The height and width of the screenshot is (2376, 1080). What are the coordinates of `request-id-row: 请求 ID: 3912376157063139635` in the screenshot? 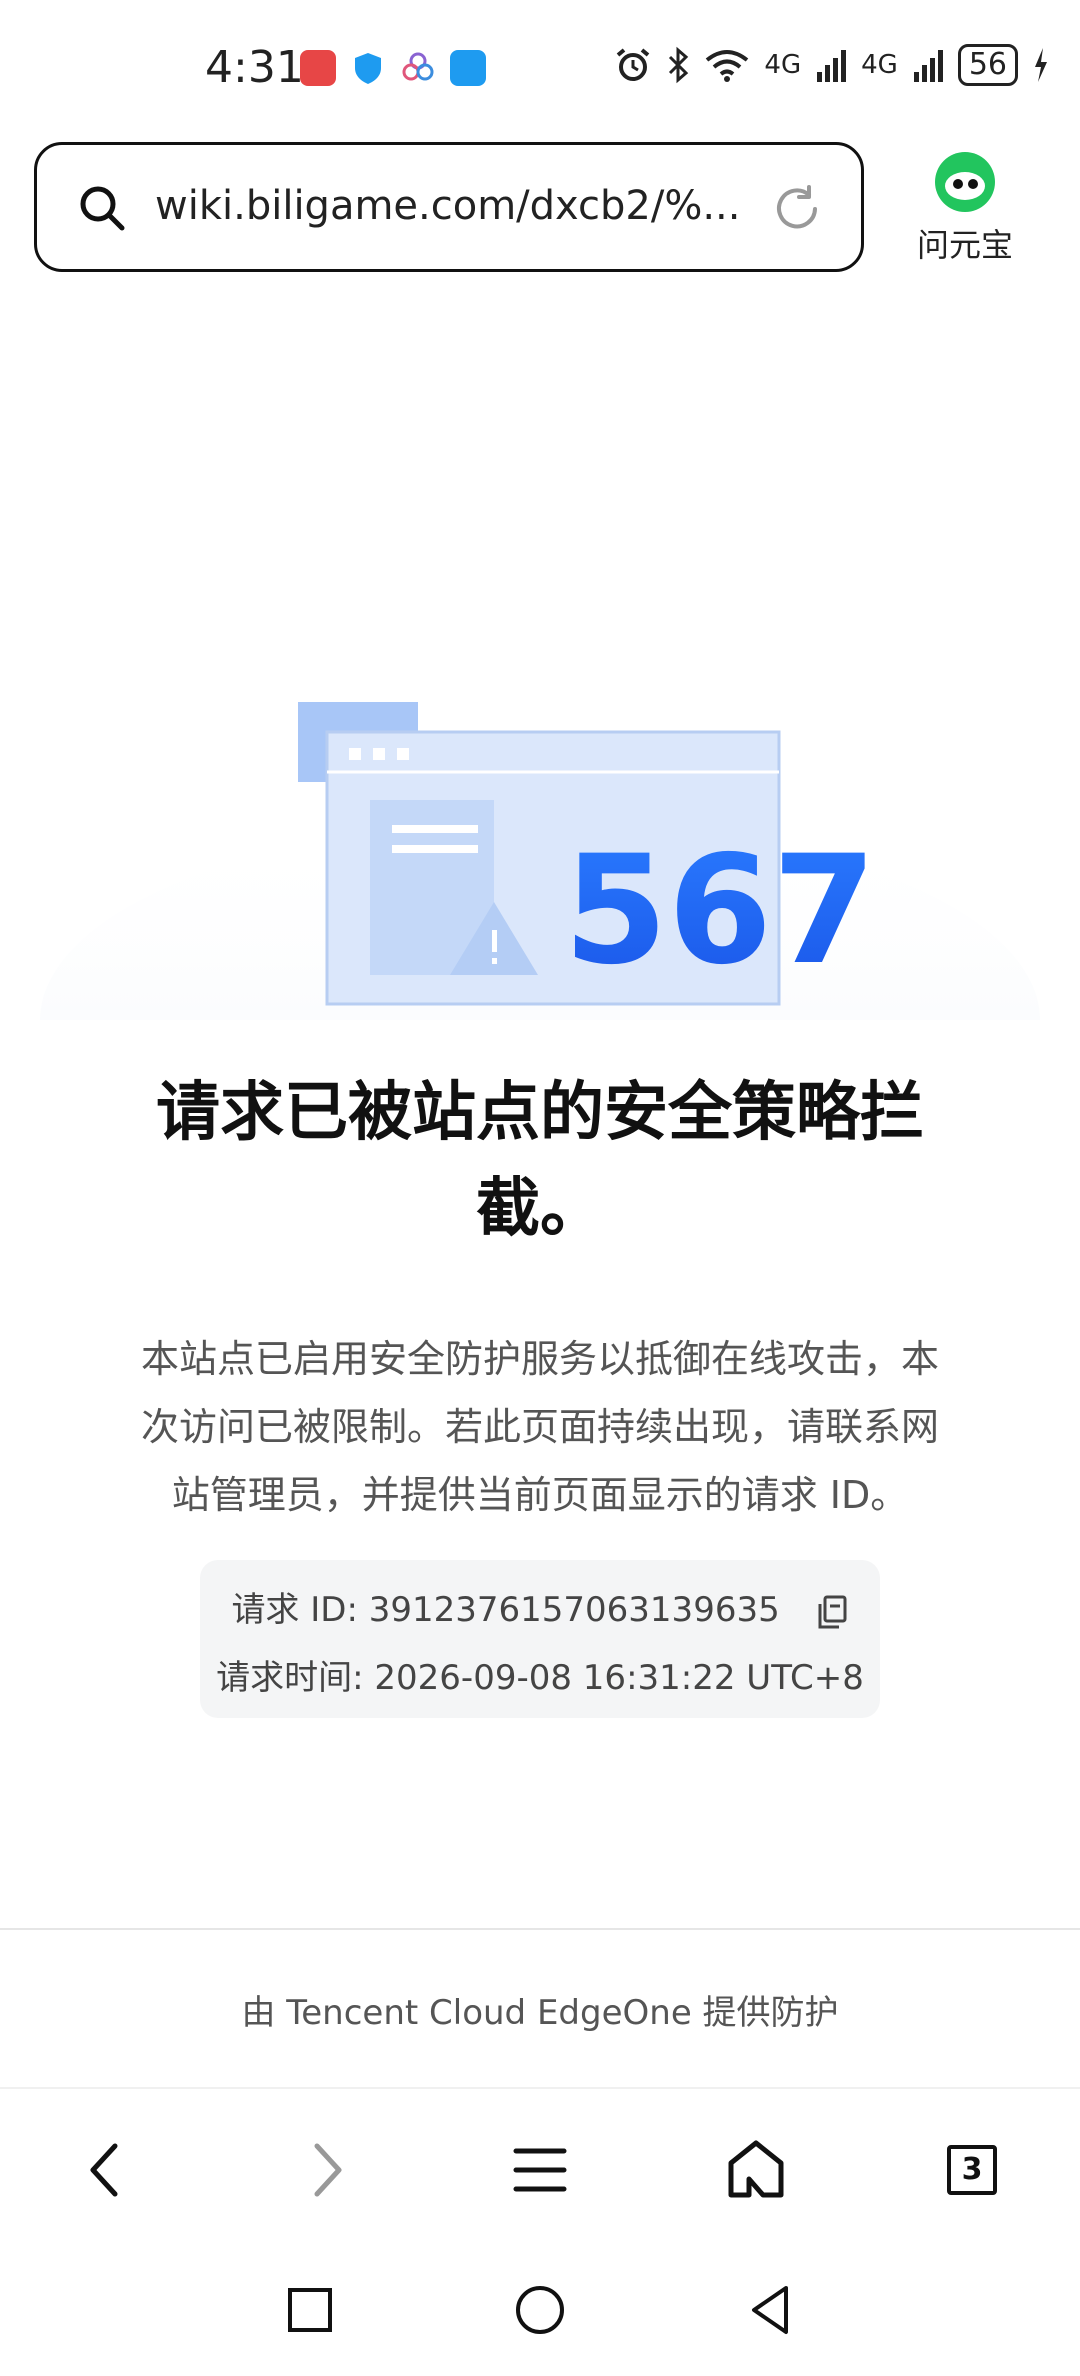 It's located at (540, 1606).